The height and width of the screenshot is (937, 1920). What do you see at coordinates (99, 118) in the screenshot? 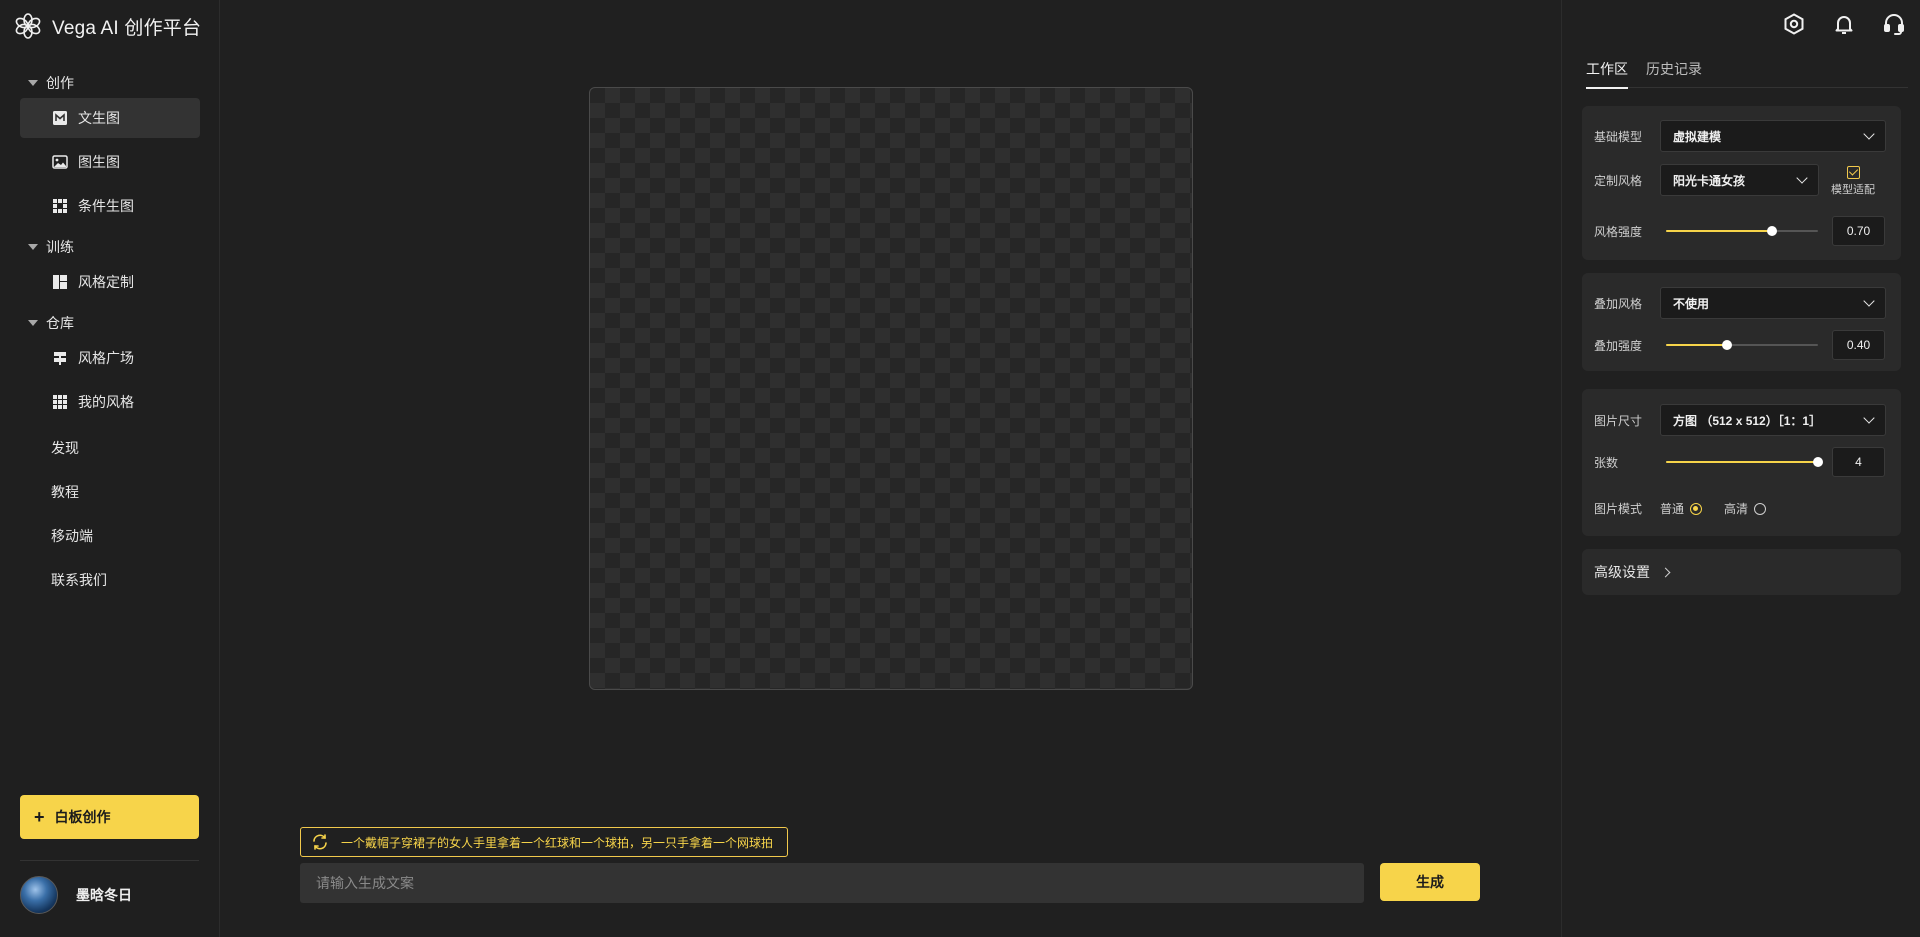
I see `sidebar-item-label: 文生图` at bounding box center [99, 118].